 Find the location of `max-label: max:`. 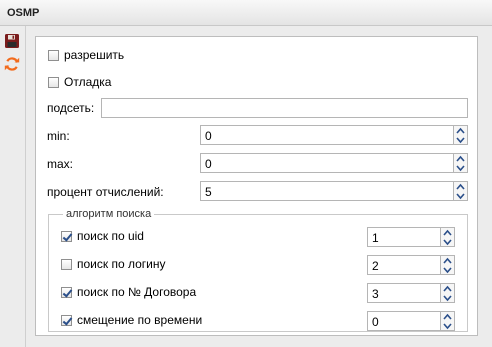

max-label: max: is located at coordinates (60, 164).